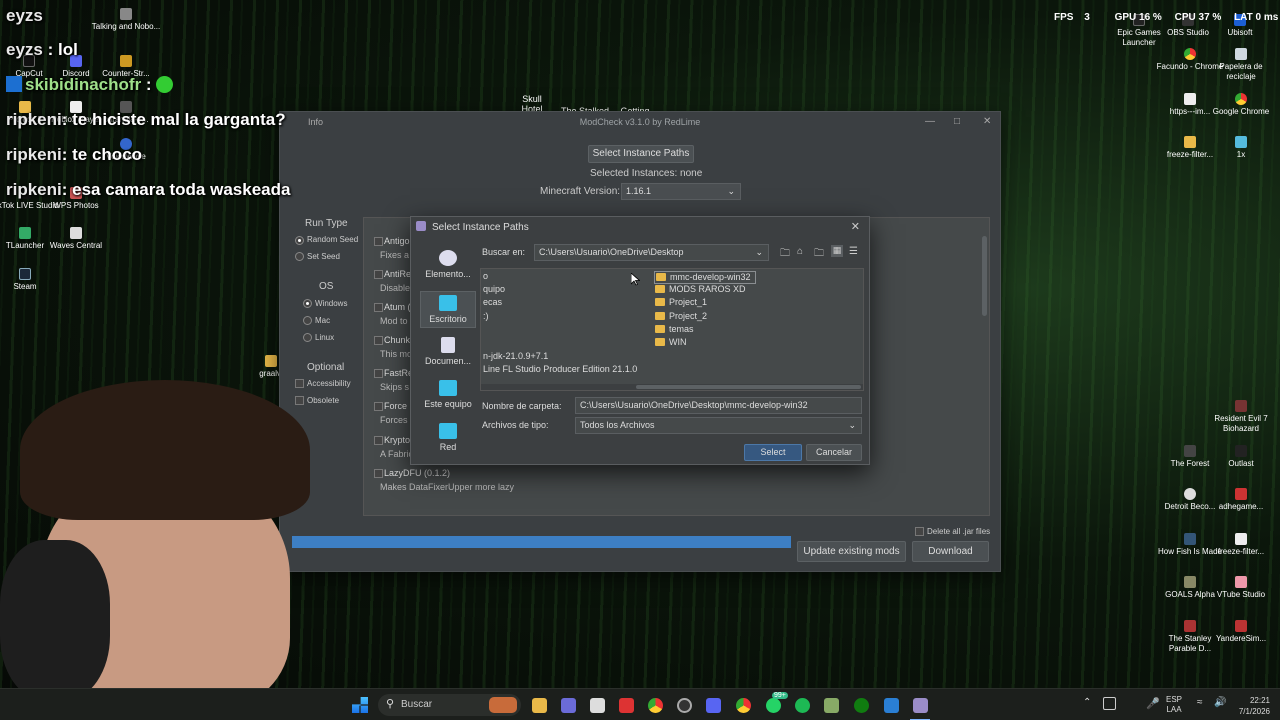  Describe the element at coordinates (681, 191) in the screenshot. I see `minecraft-version-select: 1.16.1 ⌄` at that location.